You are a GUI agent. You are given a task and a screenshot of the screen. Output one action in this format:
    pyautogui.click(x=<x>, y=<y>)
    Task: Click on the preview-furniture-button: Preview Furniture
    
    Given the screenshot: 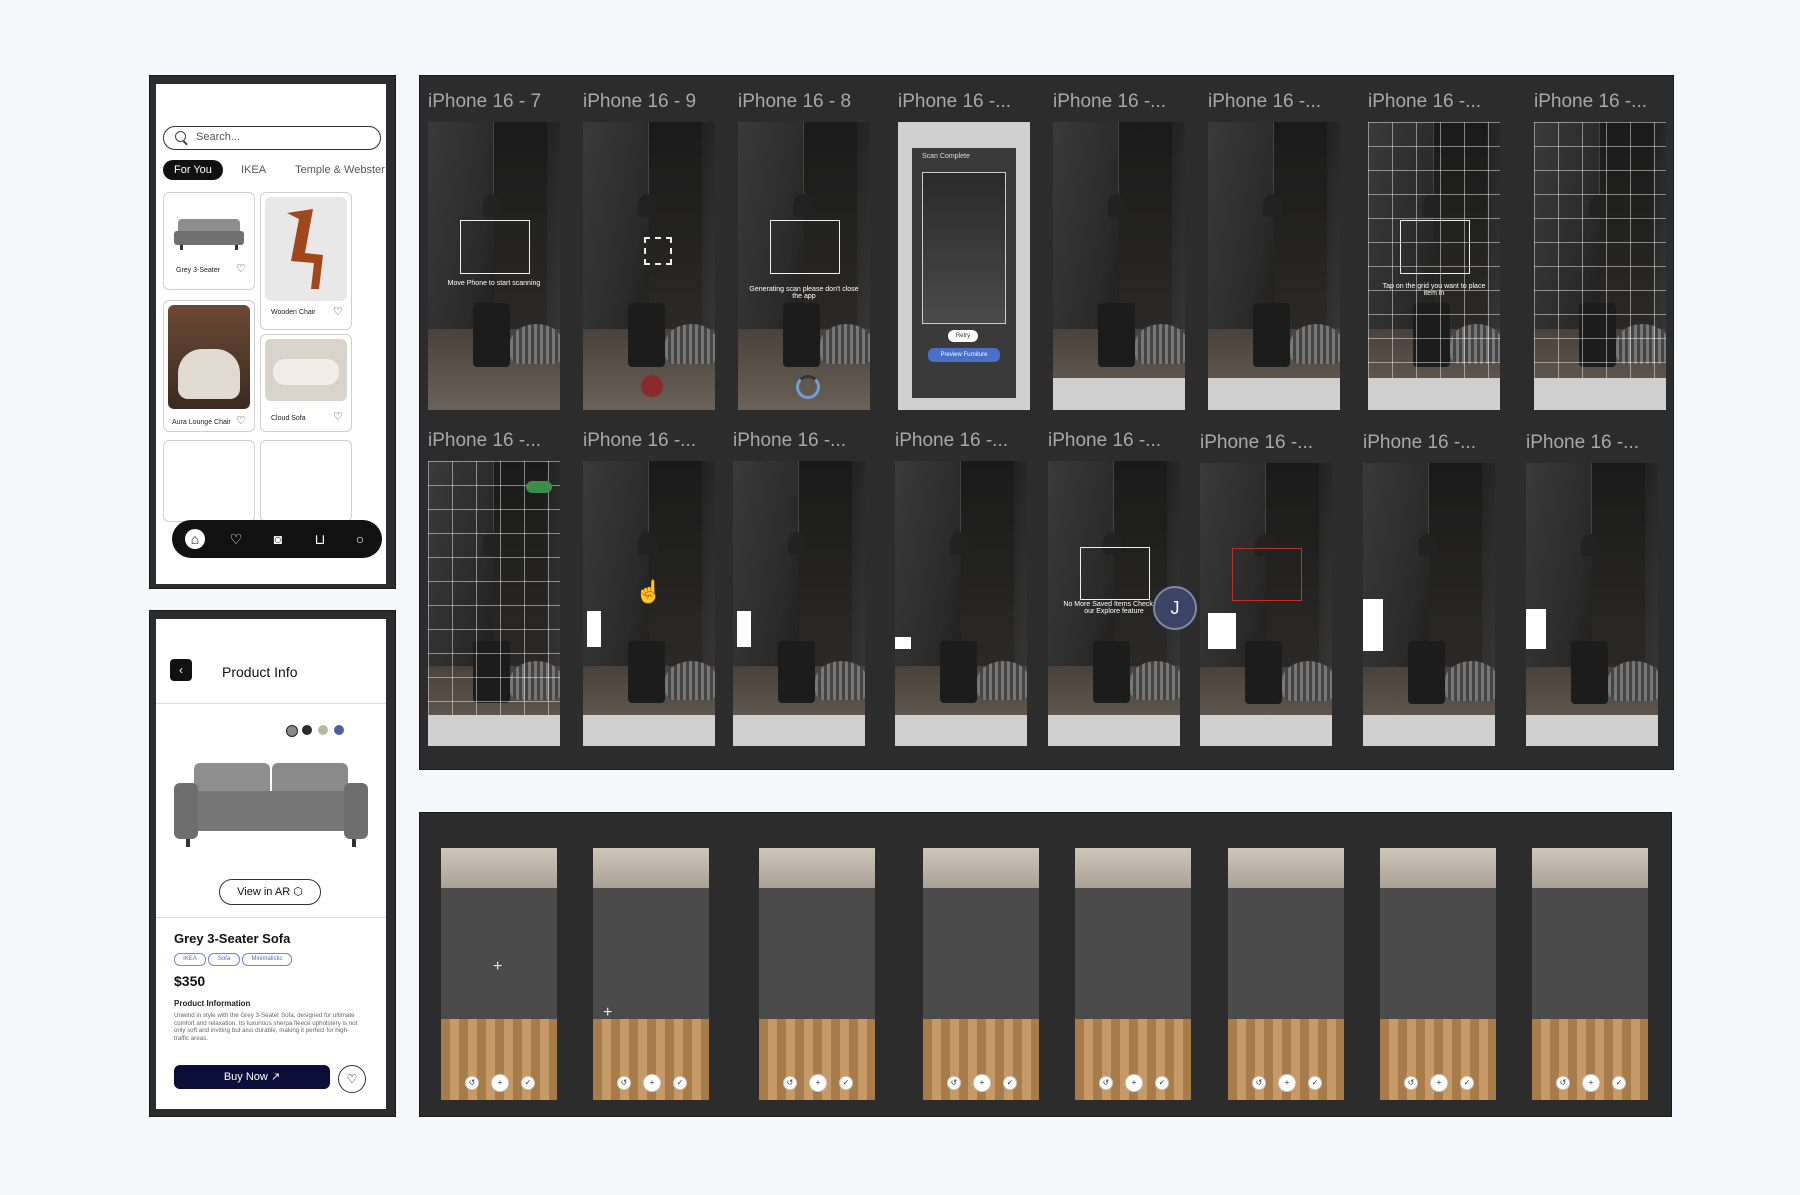 What is the action you would take?
    pyautogui.click(x=964, y=355)
    